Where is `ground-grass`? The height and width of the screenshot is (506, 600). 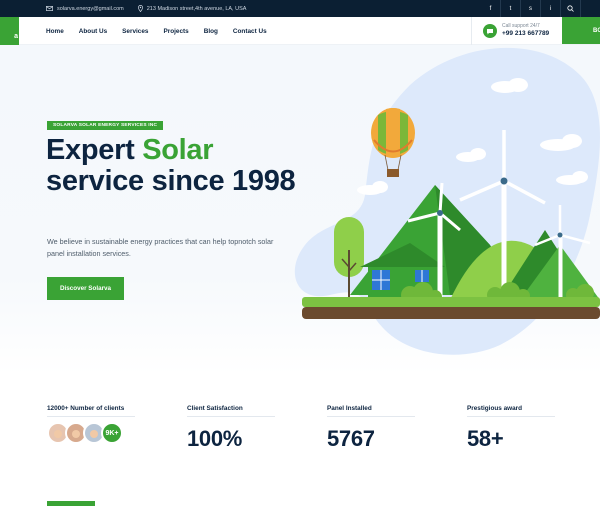
ground-grass is located at coordinates (451, 302).